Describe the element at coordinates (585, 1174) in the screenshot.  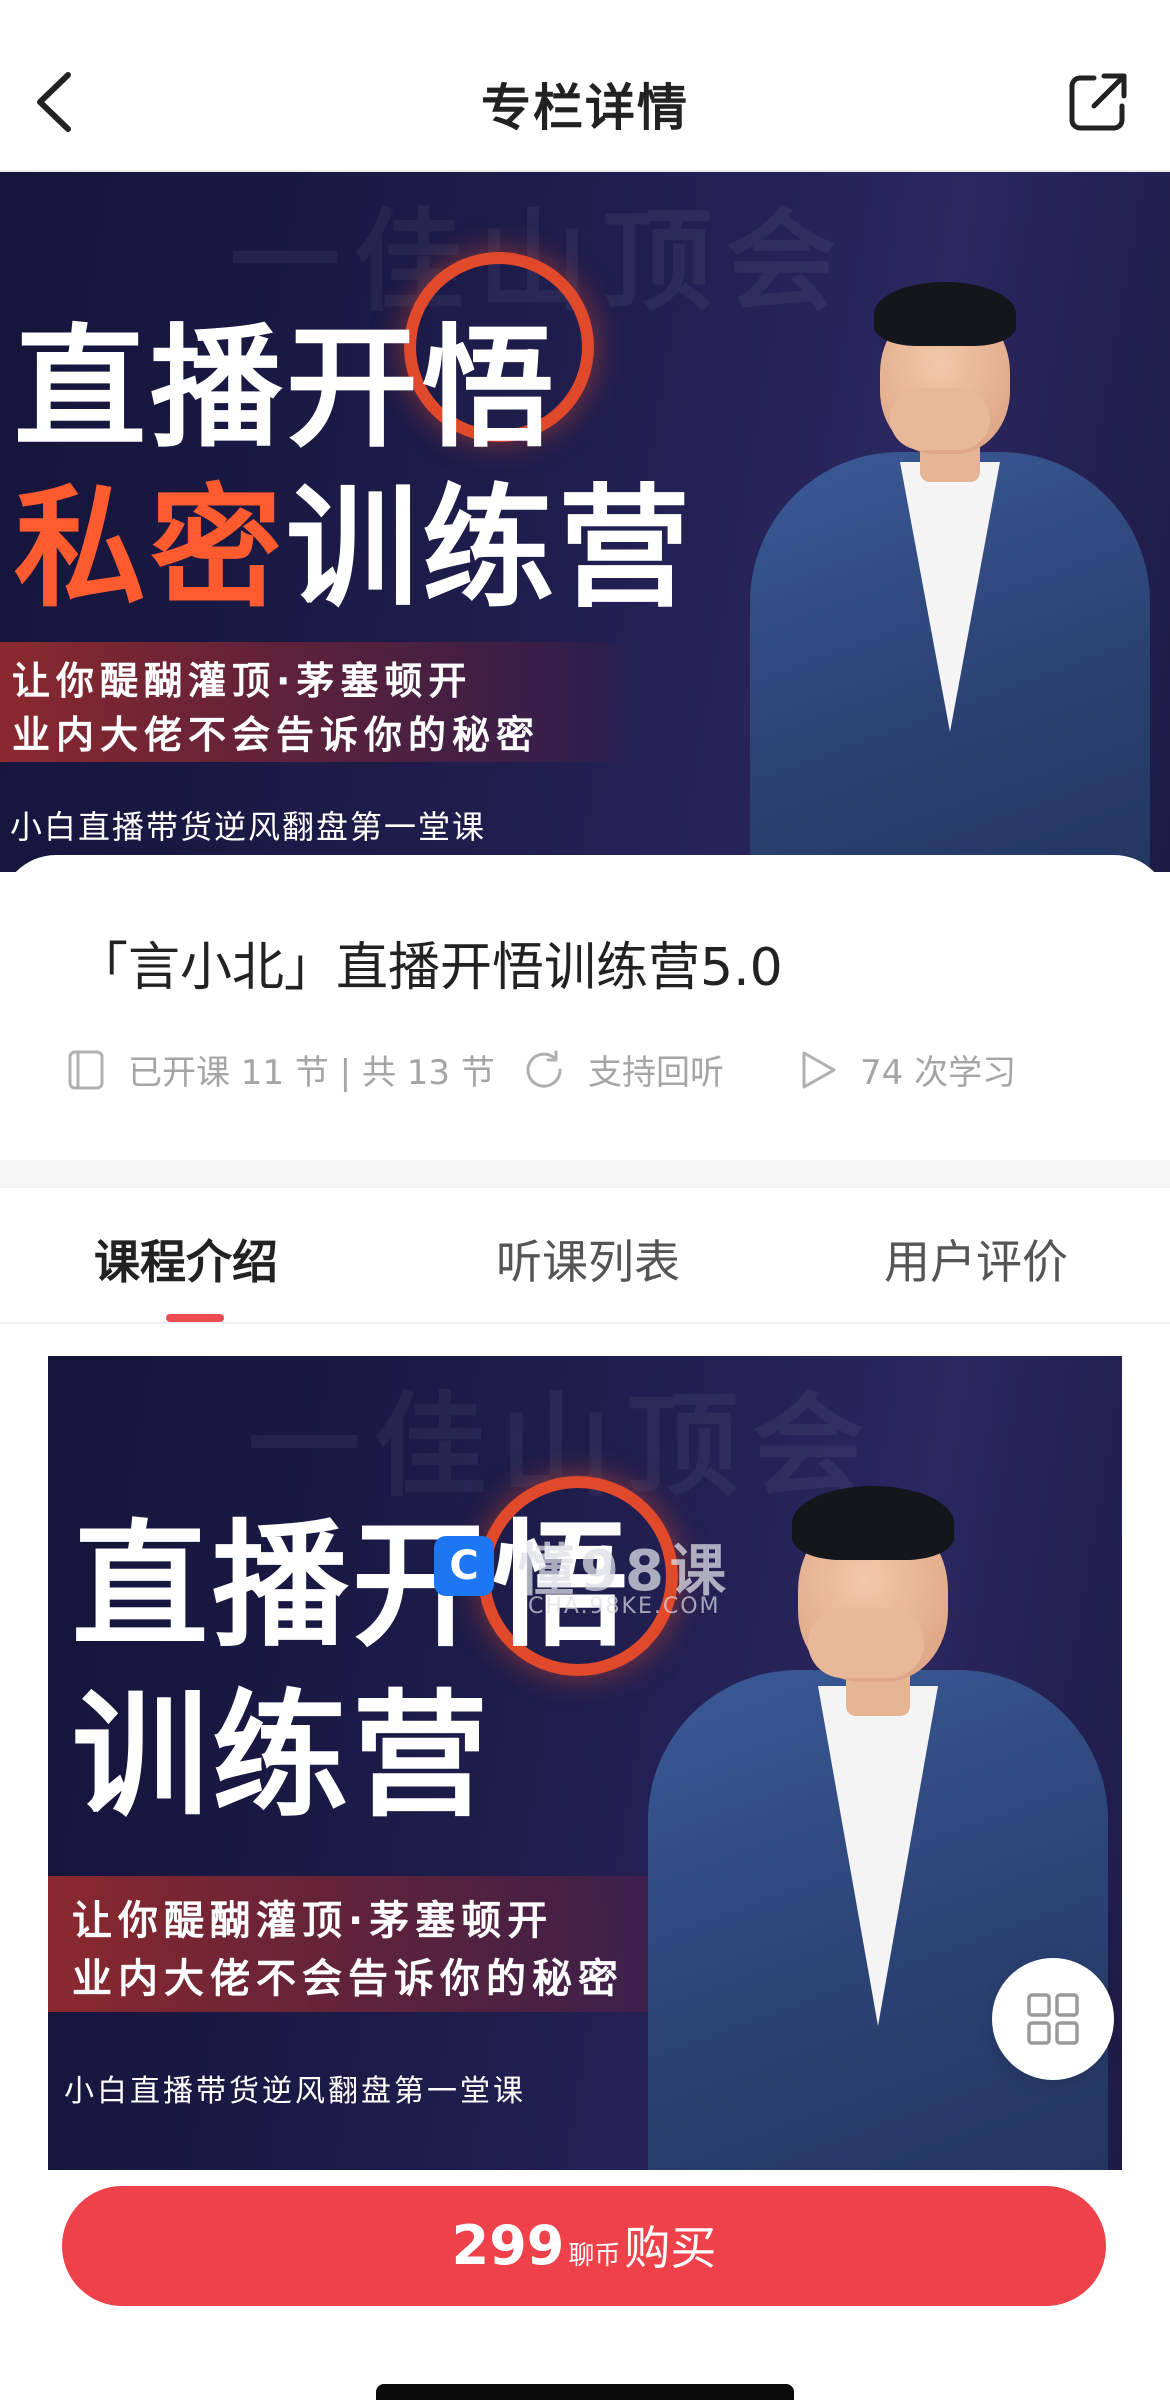
I see `section-divider` at that location.